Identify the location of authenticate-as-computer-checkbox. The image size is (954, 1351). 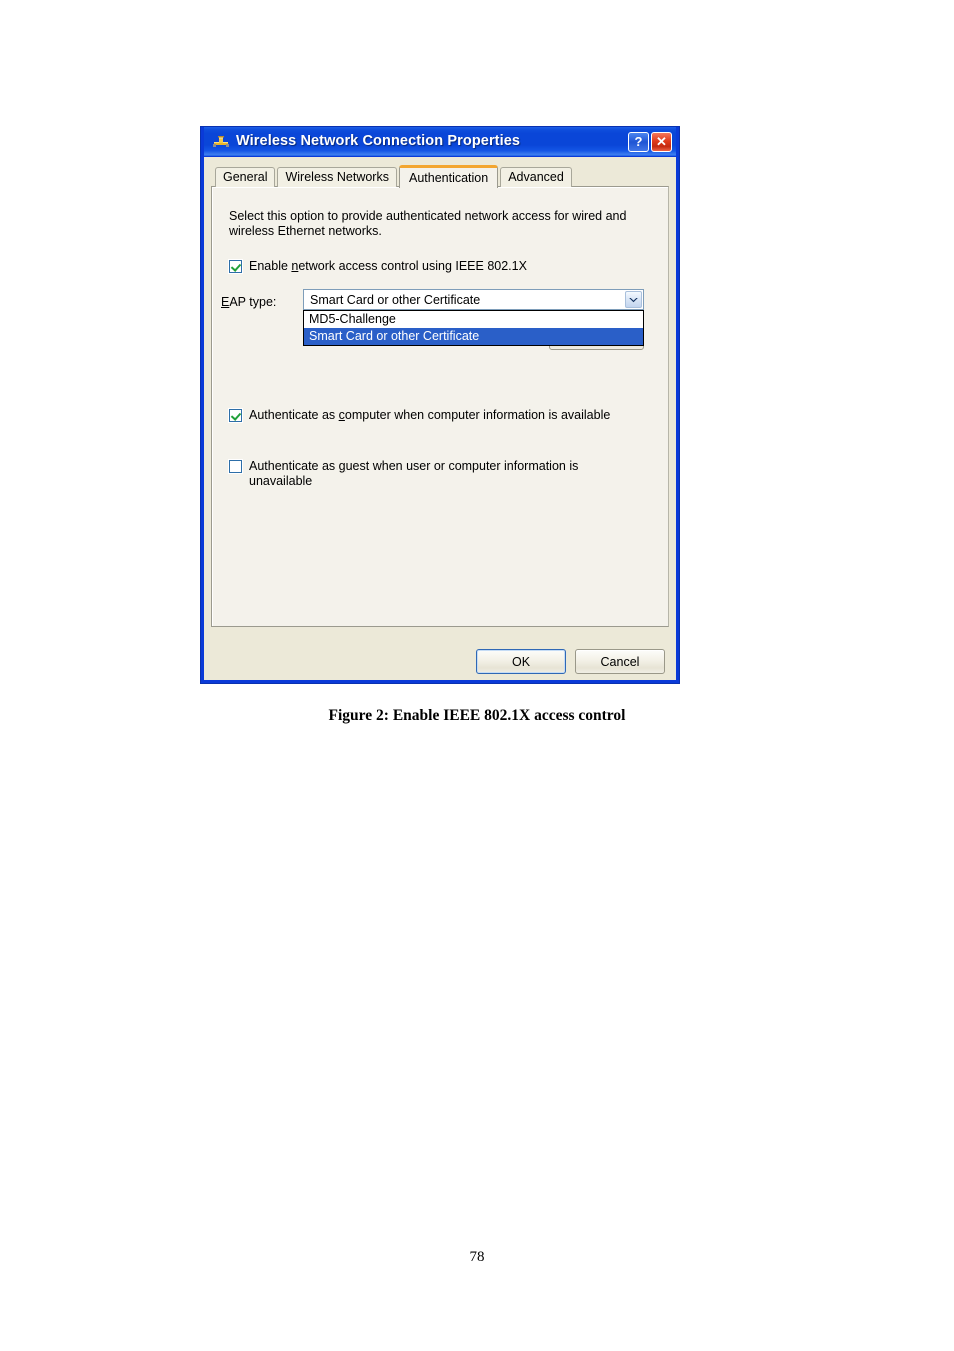
(235, 415).